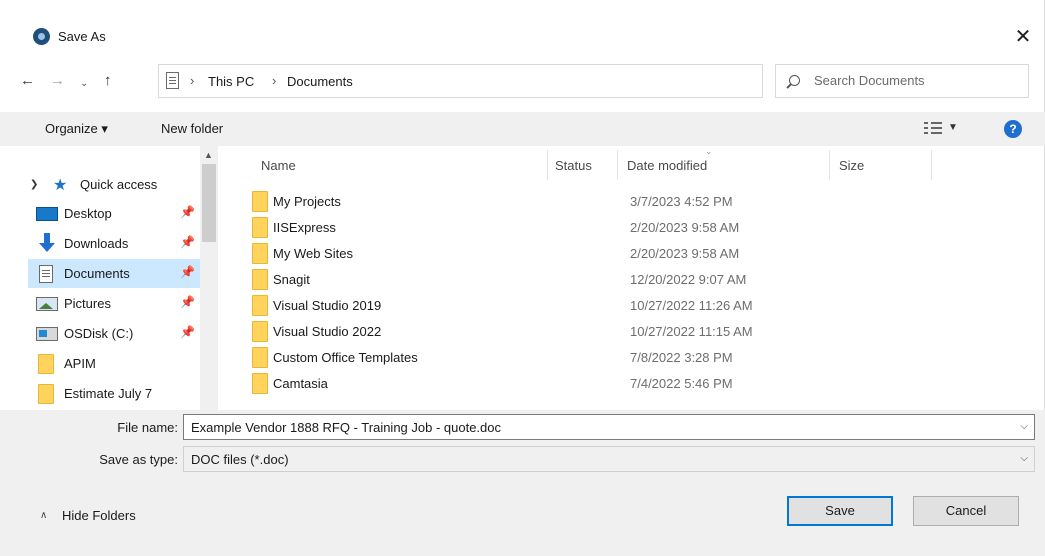  I want to click on sidebar-item-documents: Documents 📌, so click(114, 273).